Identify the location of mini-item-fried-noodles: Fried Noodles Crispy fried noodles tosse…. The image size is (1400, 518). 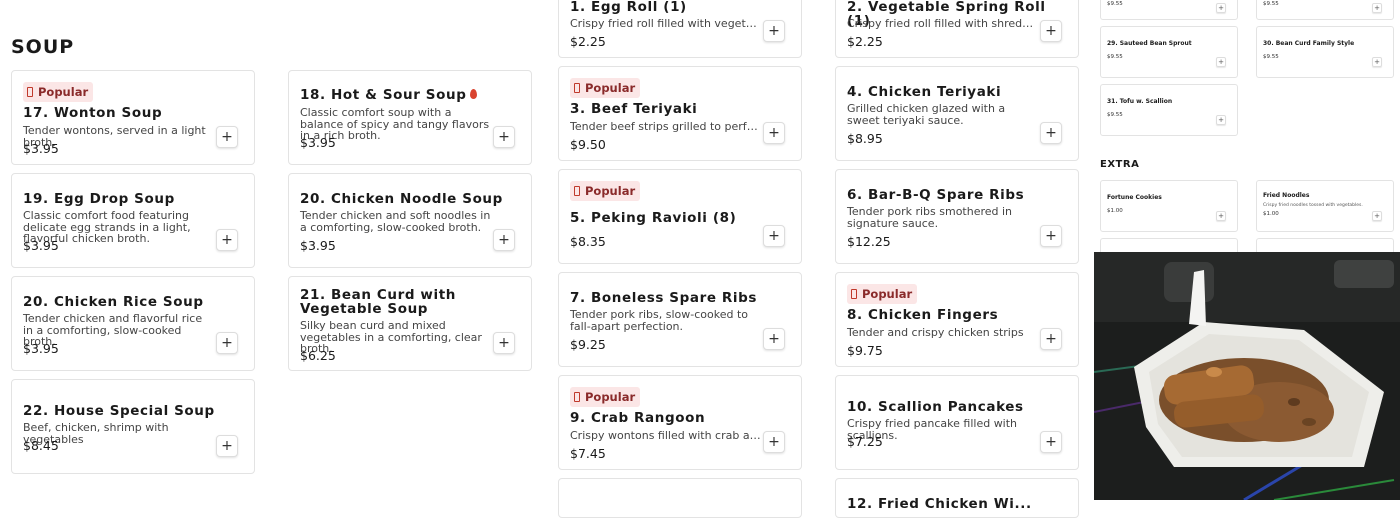
(1325, 206).